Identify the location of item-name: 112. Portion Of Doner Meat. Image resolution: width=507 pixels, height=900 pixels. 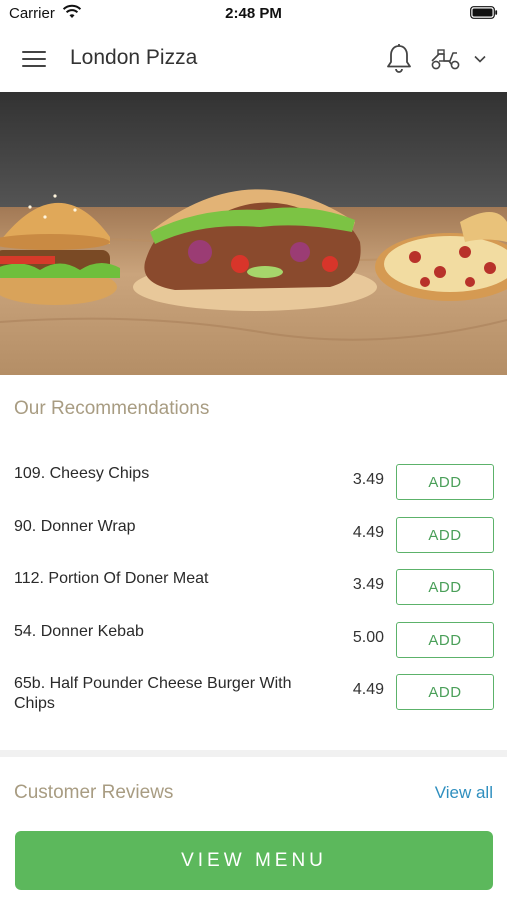
(111, 578).